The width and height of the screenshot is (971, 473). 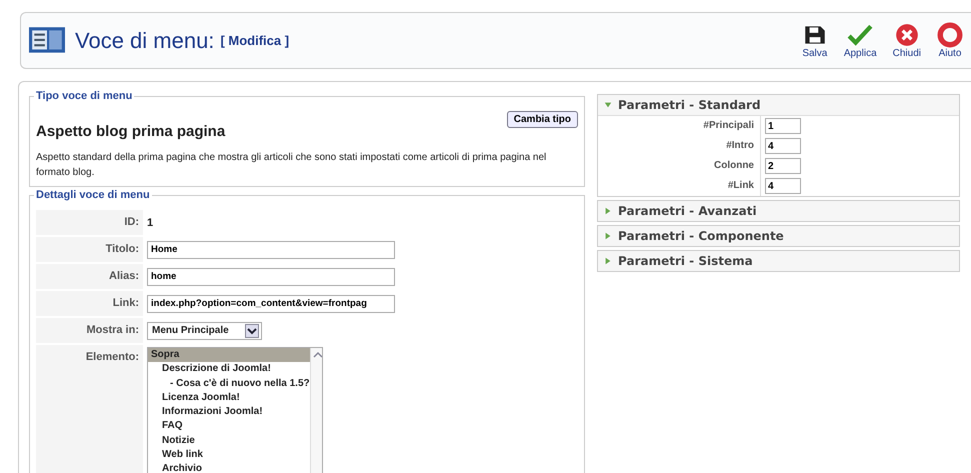 I want to click on list-option: Descrizione di Joomla!, so click(x=229, y=369).